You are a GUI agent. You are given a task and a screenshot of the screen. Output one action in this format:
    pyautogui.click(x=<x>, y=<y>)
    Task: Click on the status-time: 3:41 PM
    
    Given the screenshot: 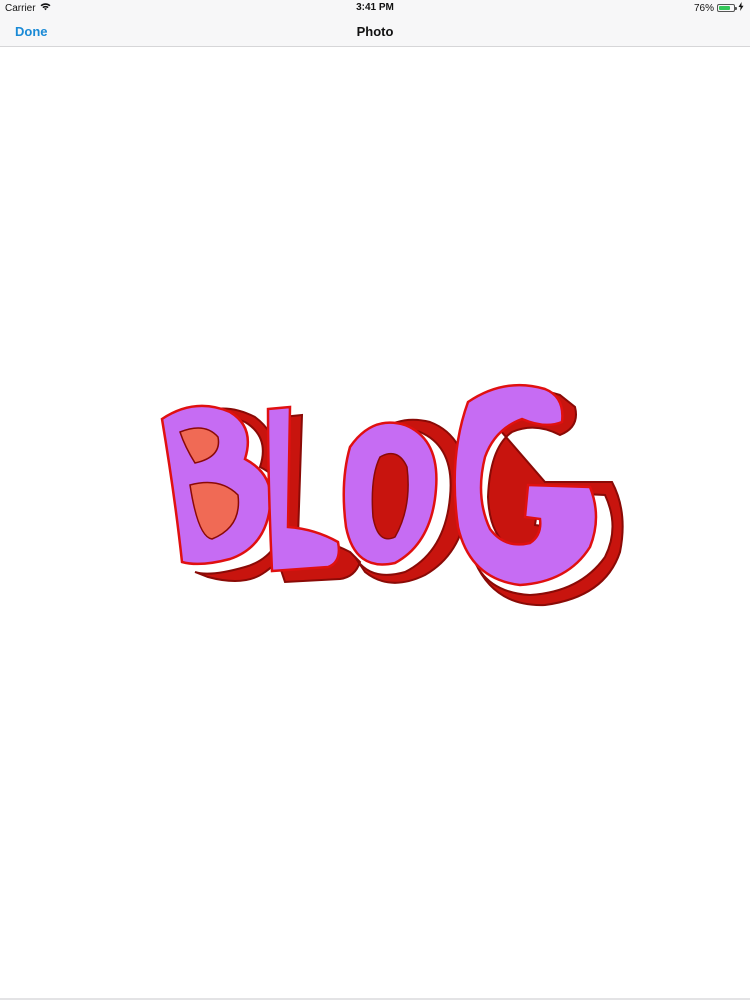 What is the action you would take?
    pyautogui.click(x=375, y=7)
    